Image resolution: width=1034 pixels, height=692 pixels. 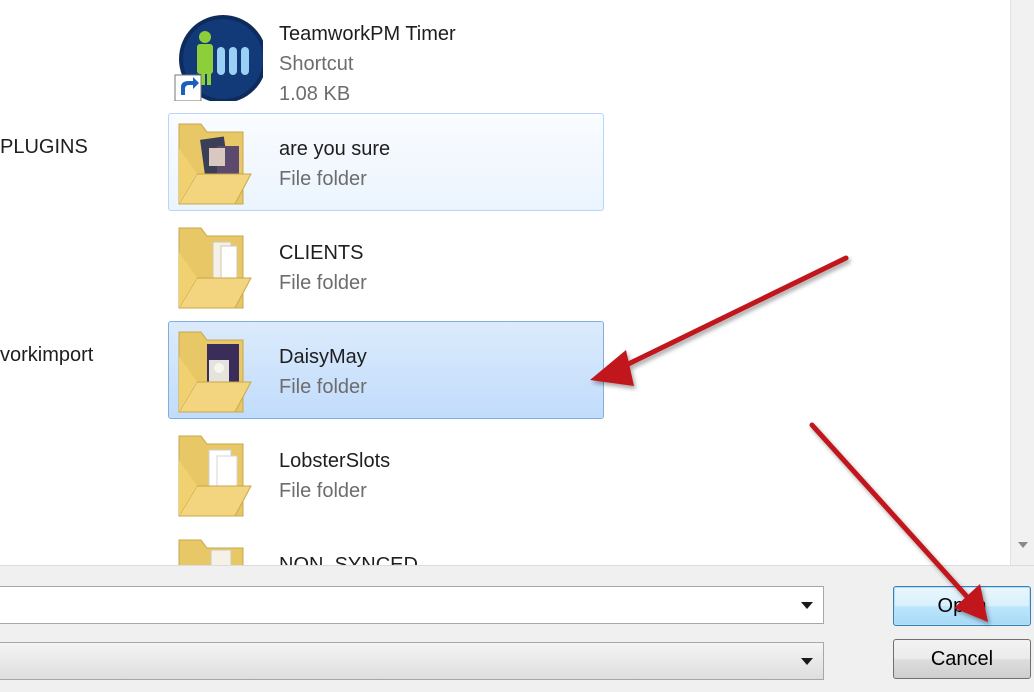 What do you see at coordinates (386, 55) in the screenshot?
I see `file-item-teamworkpm-timer: TeamworkPM Timer Shortcut 1.08 KB` at bounding box center [386, 55].